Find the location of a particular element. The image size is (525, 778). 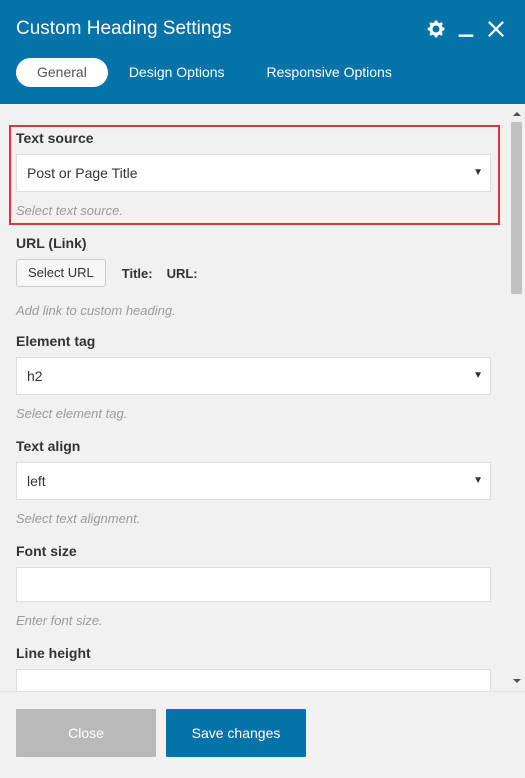

url-title-label: Title: is located at coordinates (137, 273).